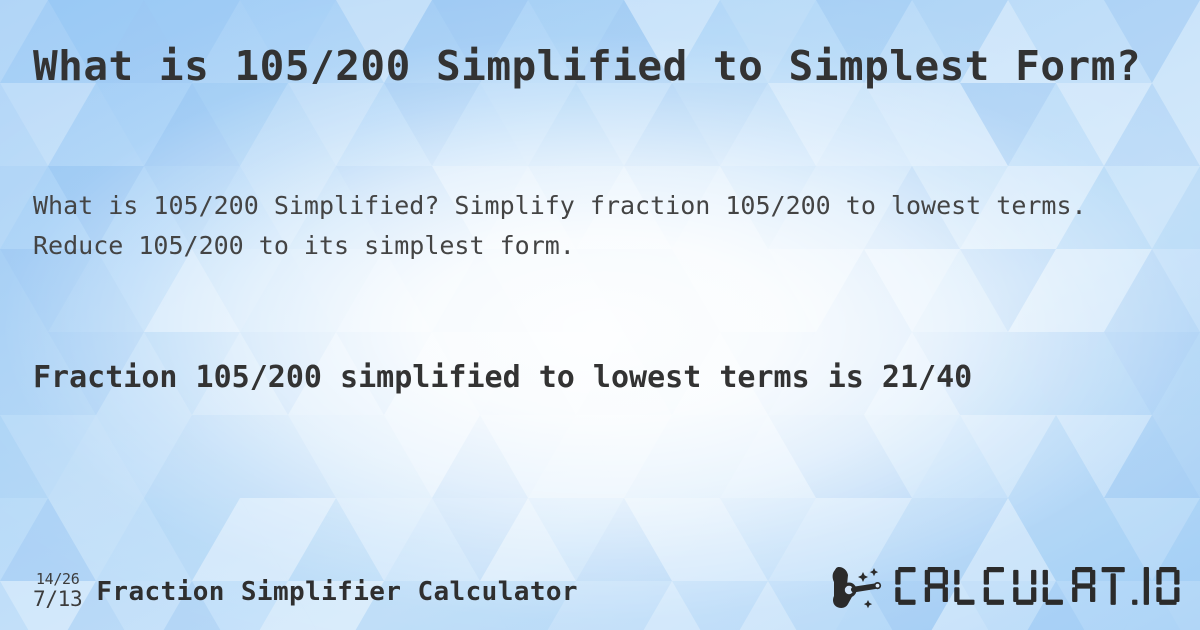 Image resolution: width=1200 pixels, height=630 pixels. I want to click on fraction-icon-denominator: 7/13, so click(58, 598).